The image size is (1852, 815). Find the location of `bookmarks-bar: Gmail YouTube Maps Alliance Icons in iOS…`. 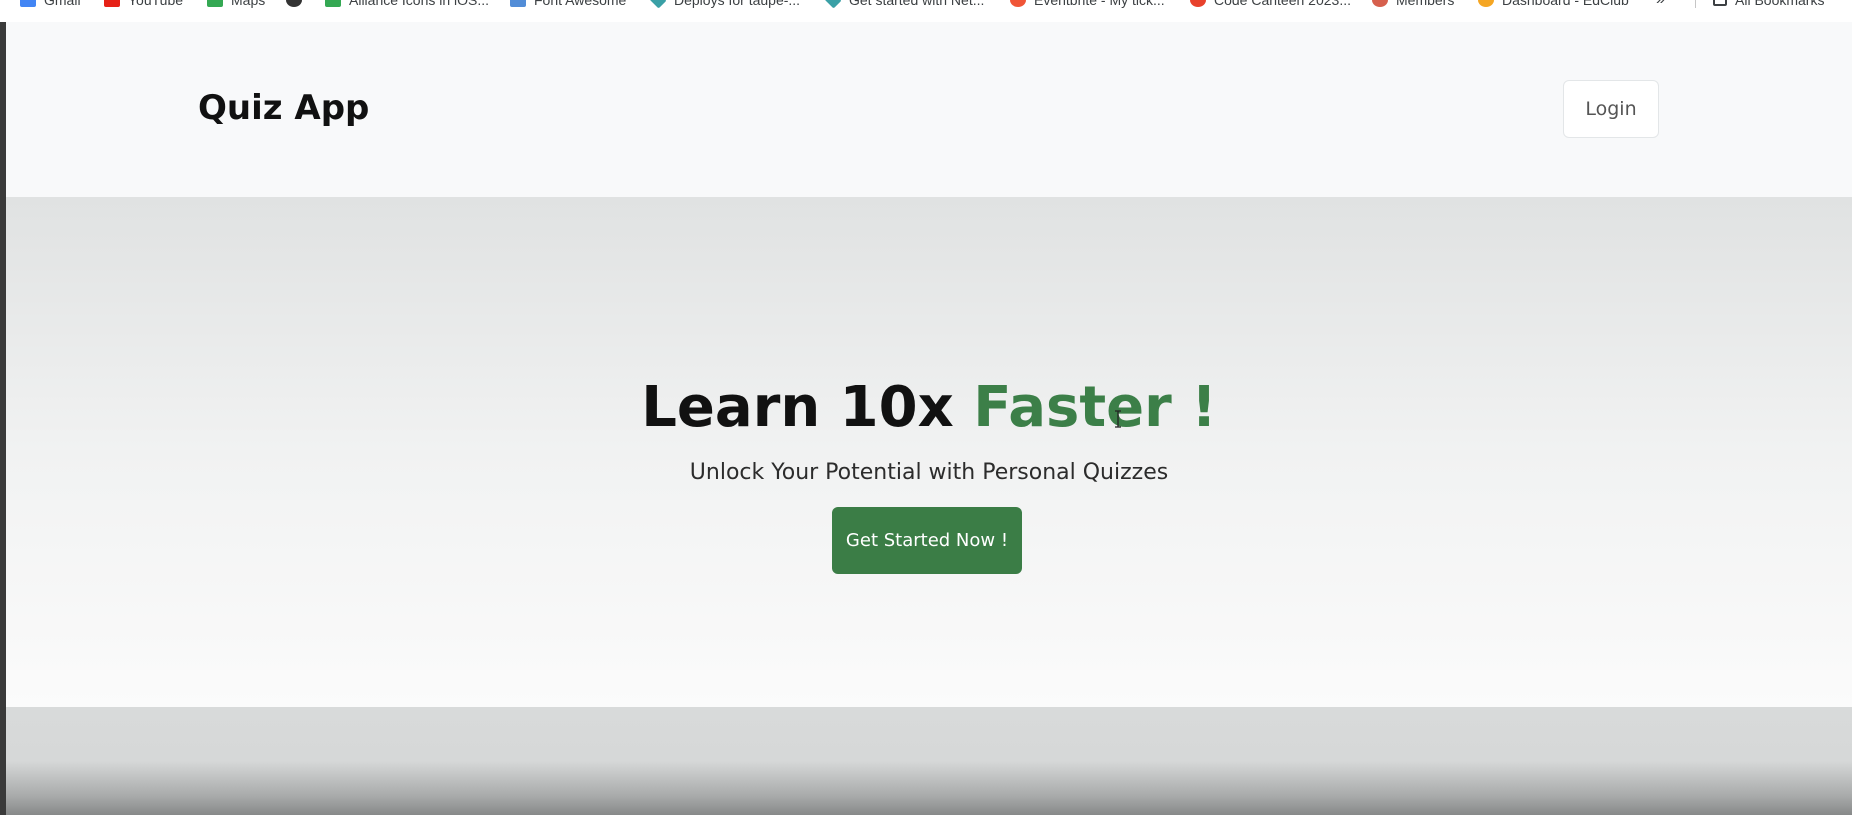

bookmarks-bar: Gmail YouTube Maps Alliance Icons in iOS… is located at coordinates (926, 11).